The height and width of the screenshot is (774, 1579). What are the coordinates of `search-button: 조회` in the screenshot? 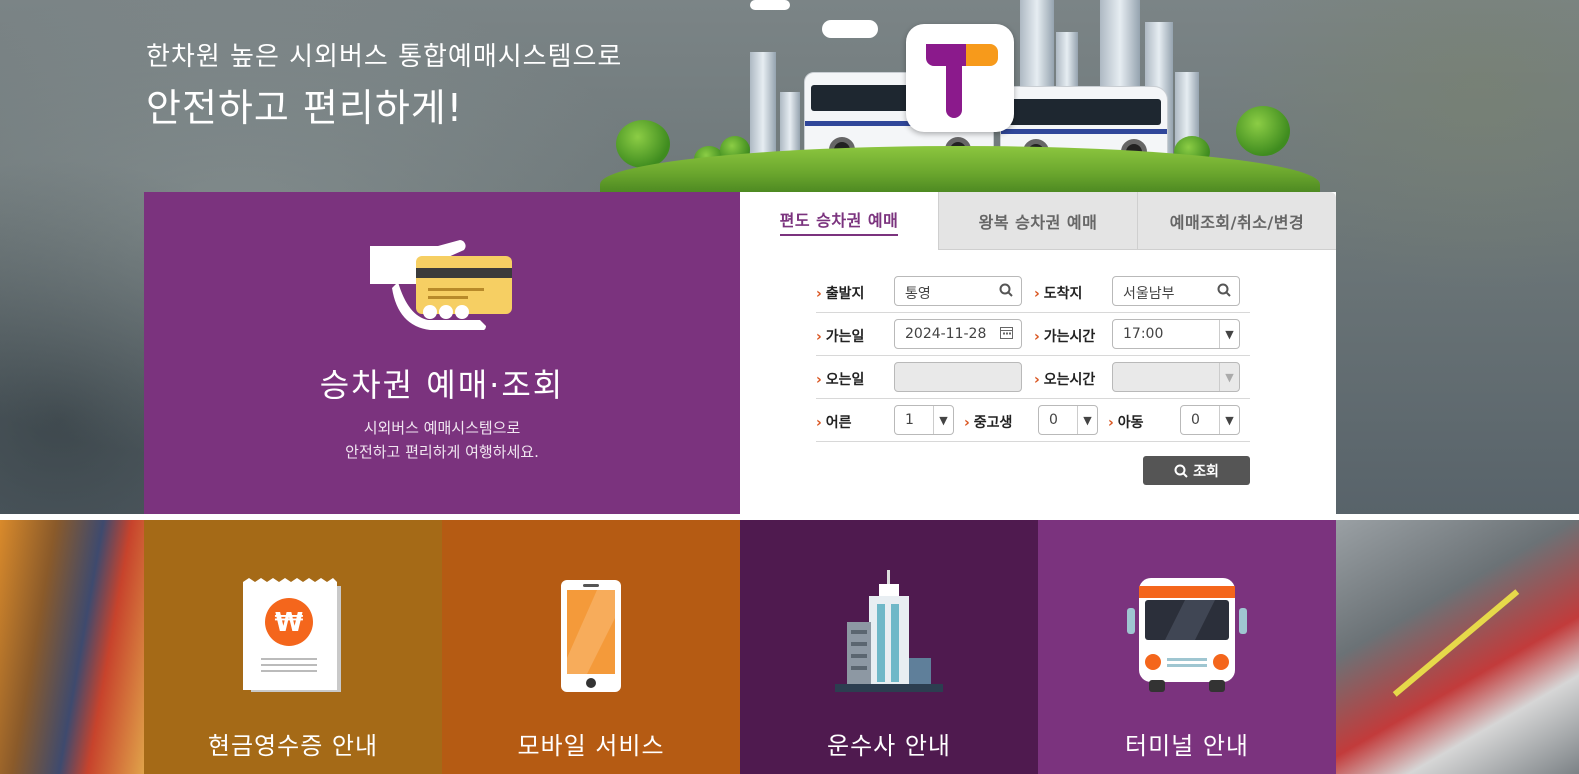 It's located at (1196, 470).